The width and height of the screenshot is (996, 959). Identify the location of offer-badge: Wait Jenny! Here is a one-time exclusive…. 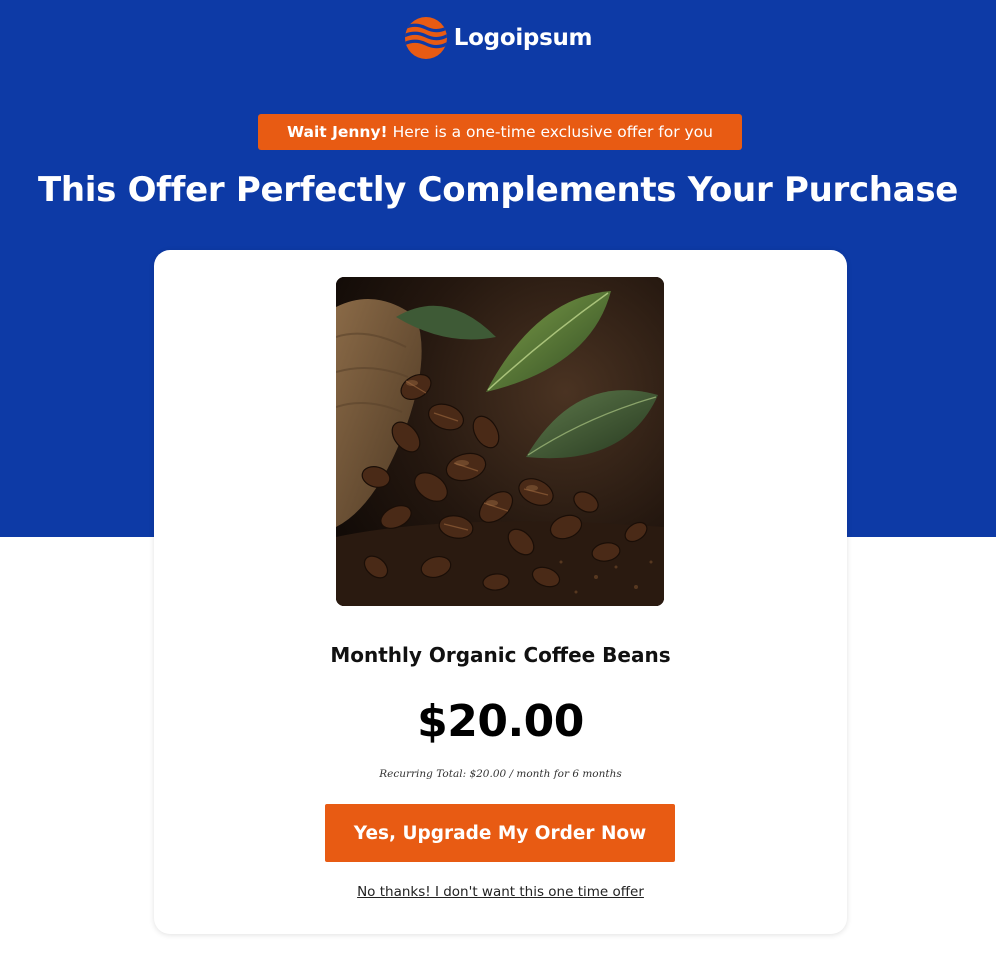
(500, 132).